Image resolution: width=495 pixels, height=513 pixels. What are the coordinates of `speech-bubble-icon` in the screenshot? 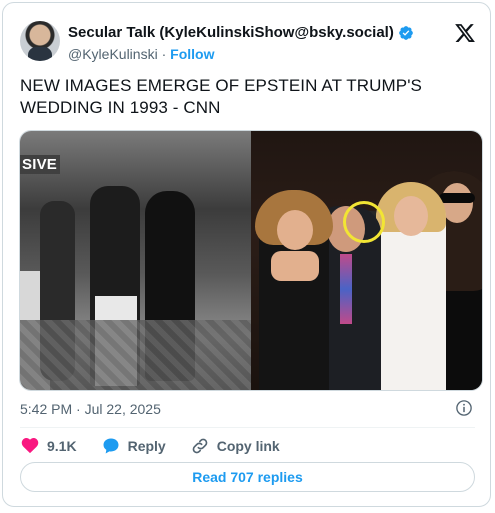 It's located at (111, 446).